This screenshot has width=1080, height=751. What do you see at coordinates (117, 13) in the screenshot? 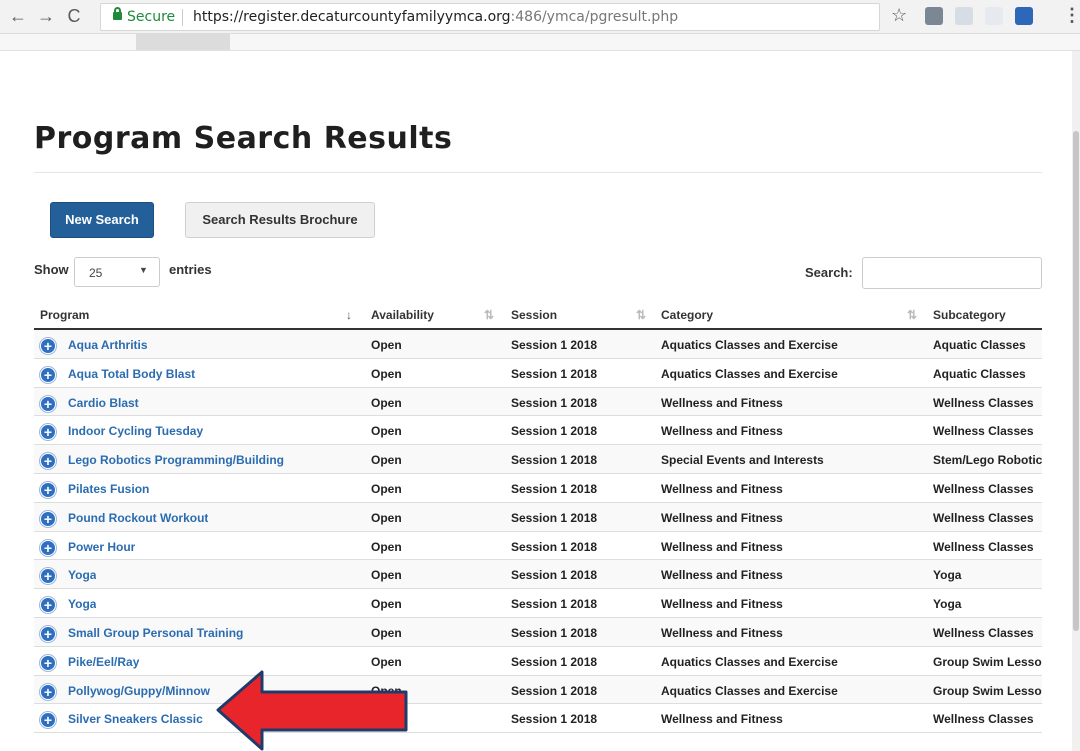
I see `lock-icon` at bounding box center [117, 13].